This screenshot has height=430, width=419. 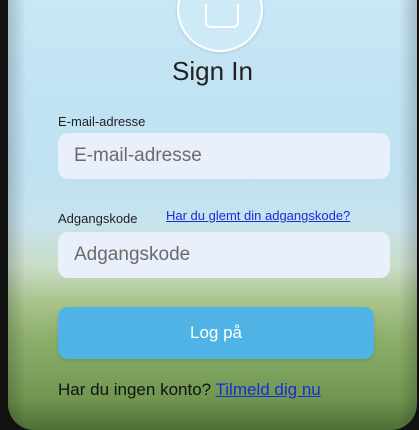 I want to click on page-title: Sign In, so click(x=212, y=71).